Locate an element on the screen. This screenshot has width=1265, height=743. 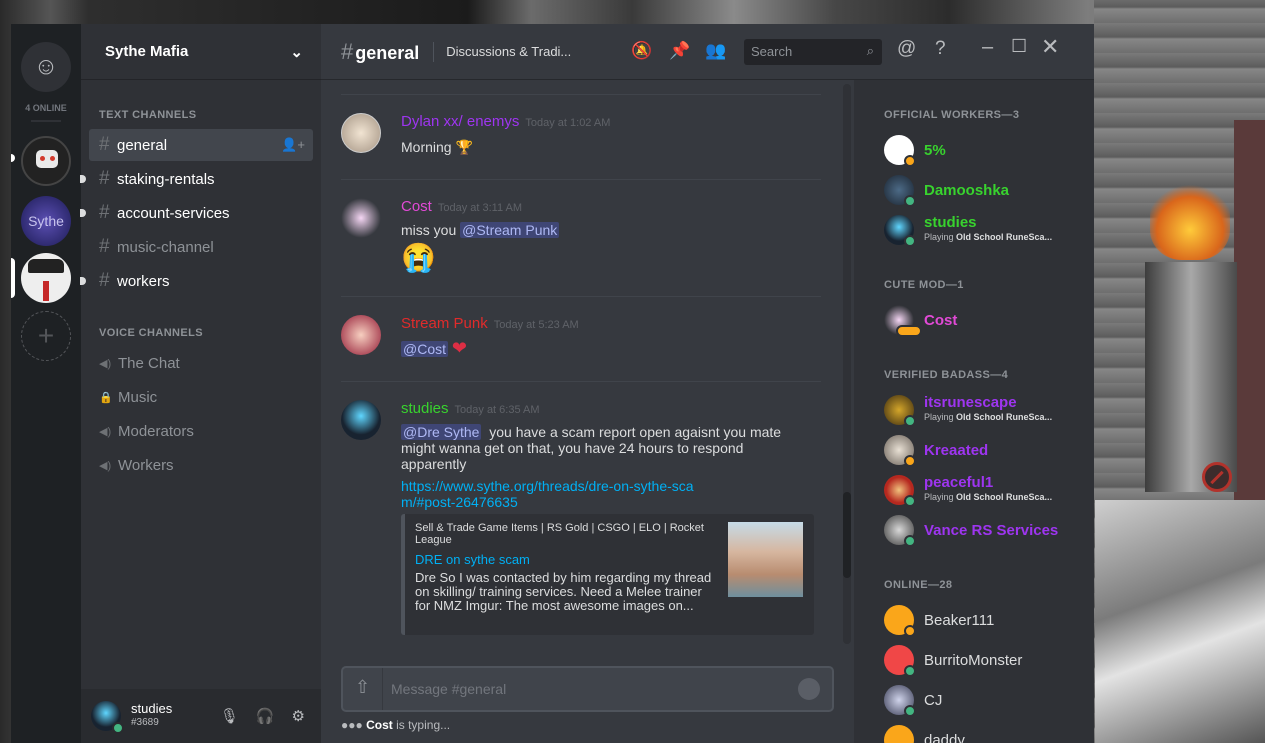
server-header: Sythe Mafia ⌄ is located at coordinates (201, 52).